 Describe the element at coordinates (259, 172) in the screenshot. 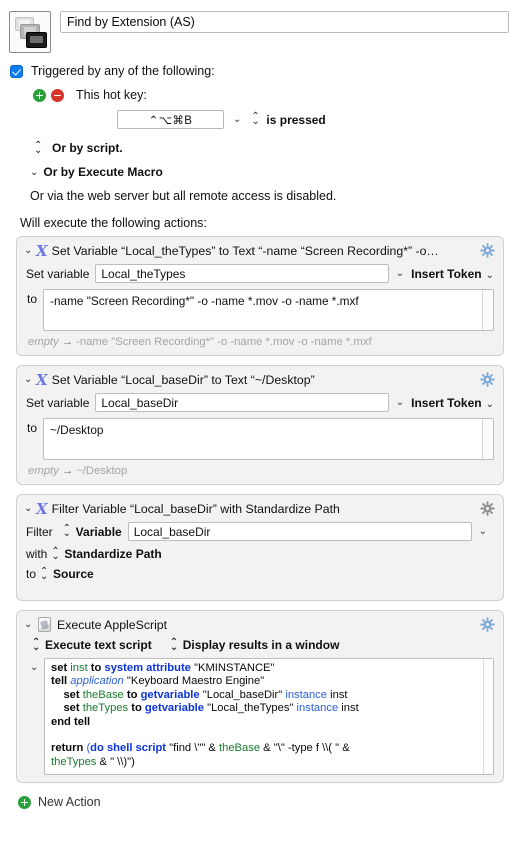

I see `or-by-execute-macro-row: ⌄ Or by Execute Macro` at that location.